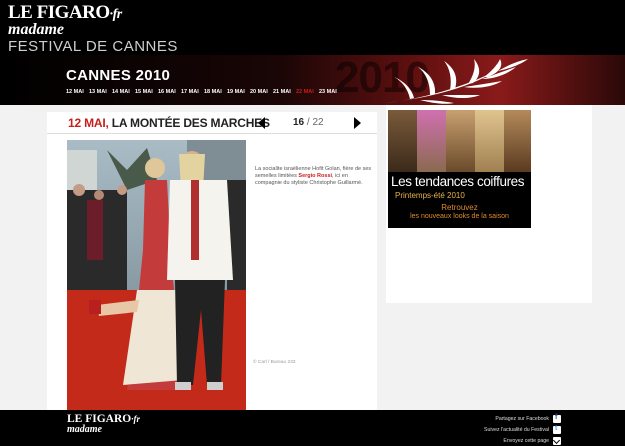 This screenshot has height=446, width=625. I want to click on date-tab: 16 MAI, so click(169, 92).